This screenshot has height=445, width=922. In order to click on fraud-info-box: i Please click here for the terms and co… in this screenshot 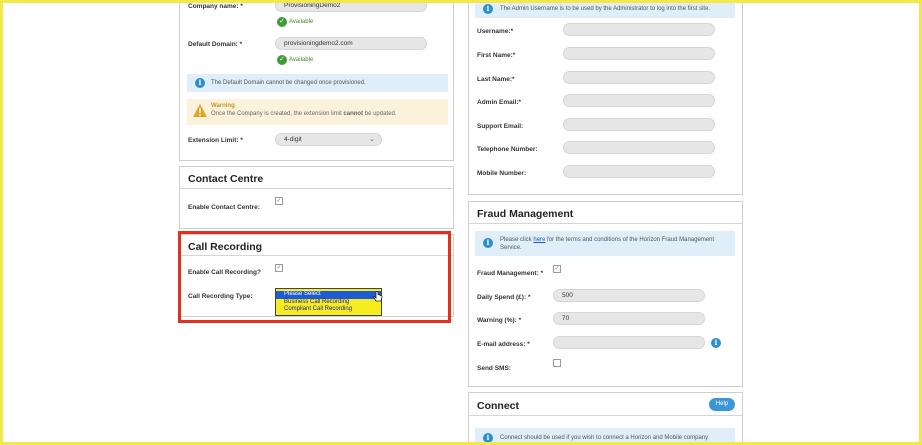, I will do `click(605, 243)`.